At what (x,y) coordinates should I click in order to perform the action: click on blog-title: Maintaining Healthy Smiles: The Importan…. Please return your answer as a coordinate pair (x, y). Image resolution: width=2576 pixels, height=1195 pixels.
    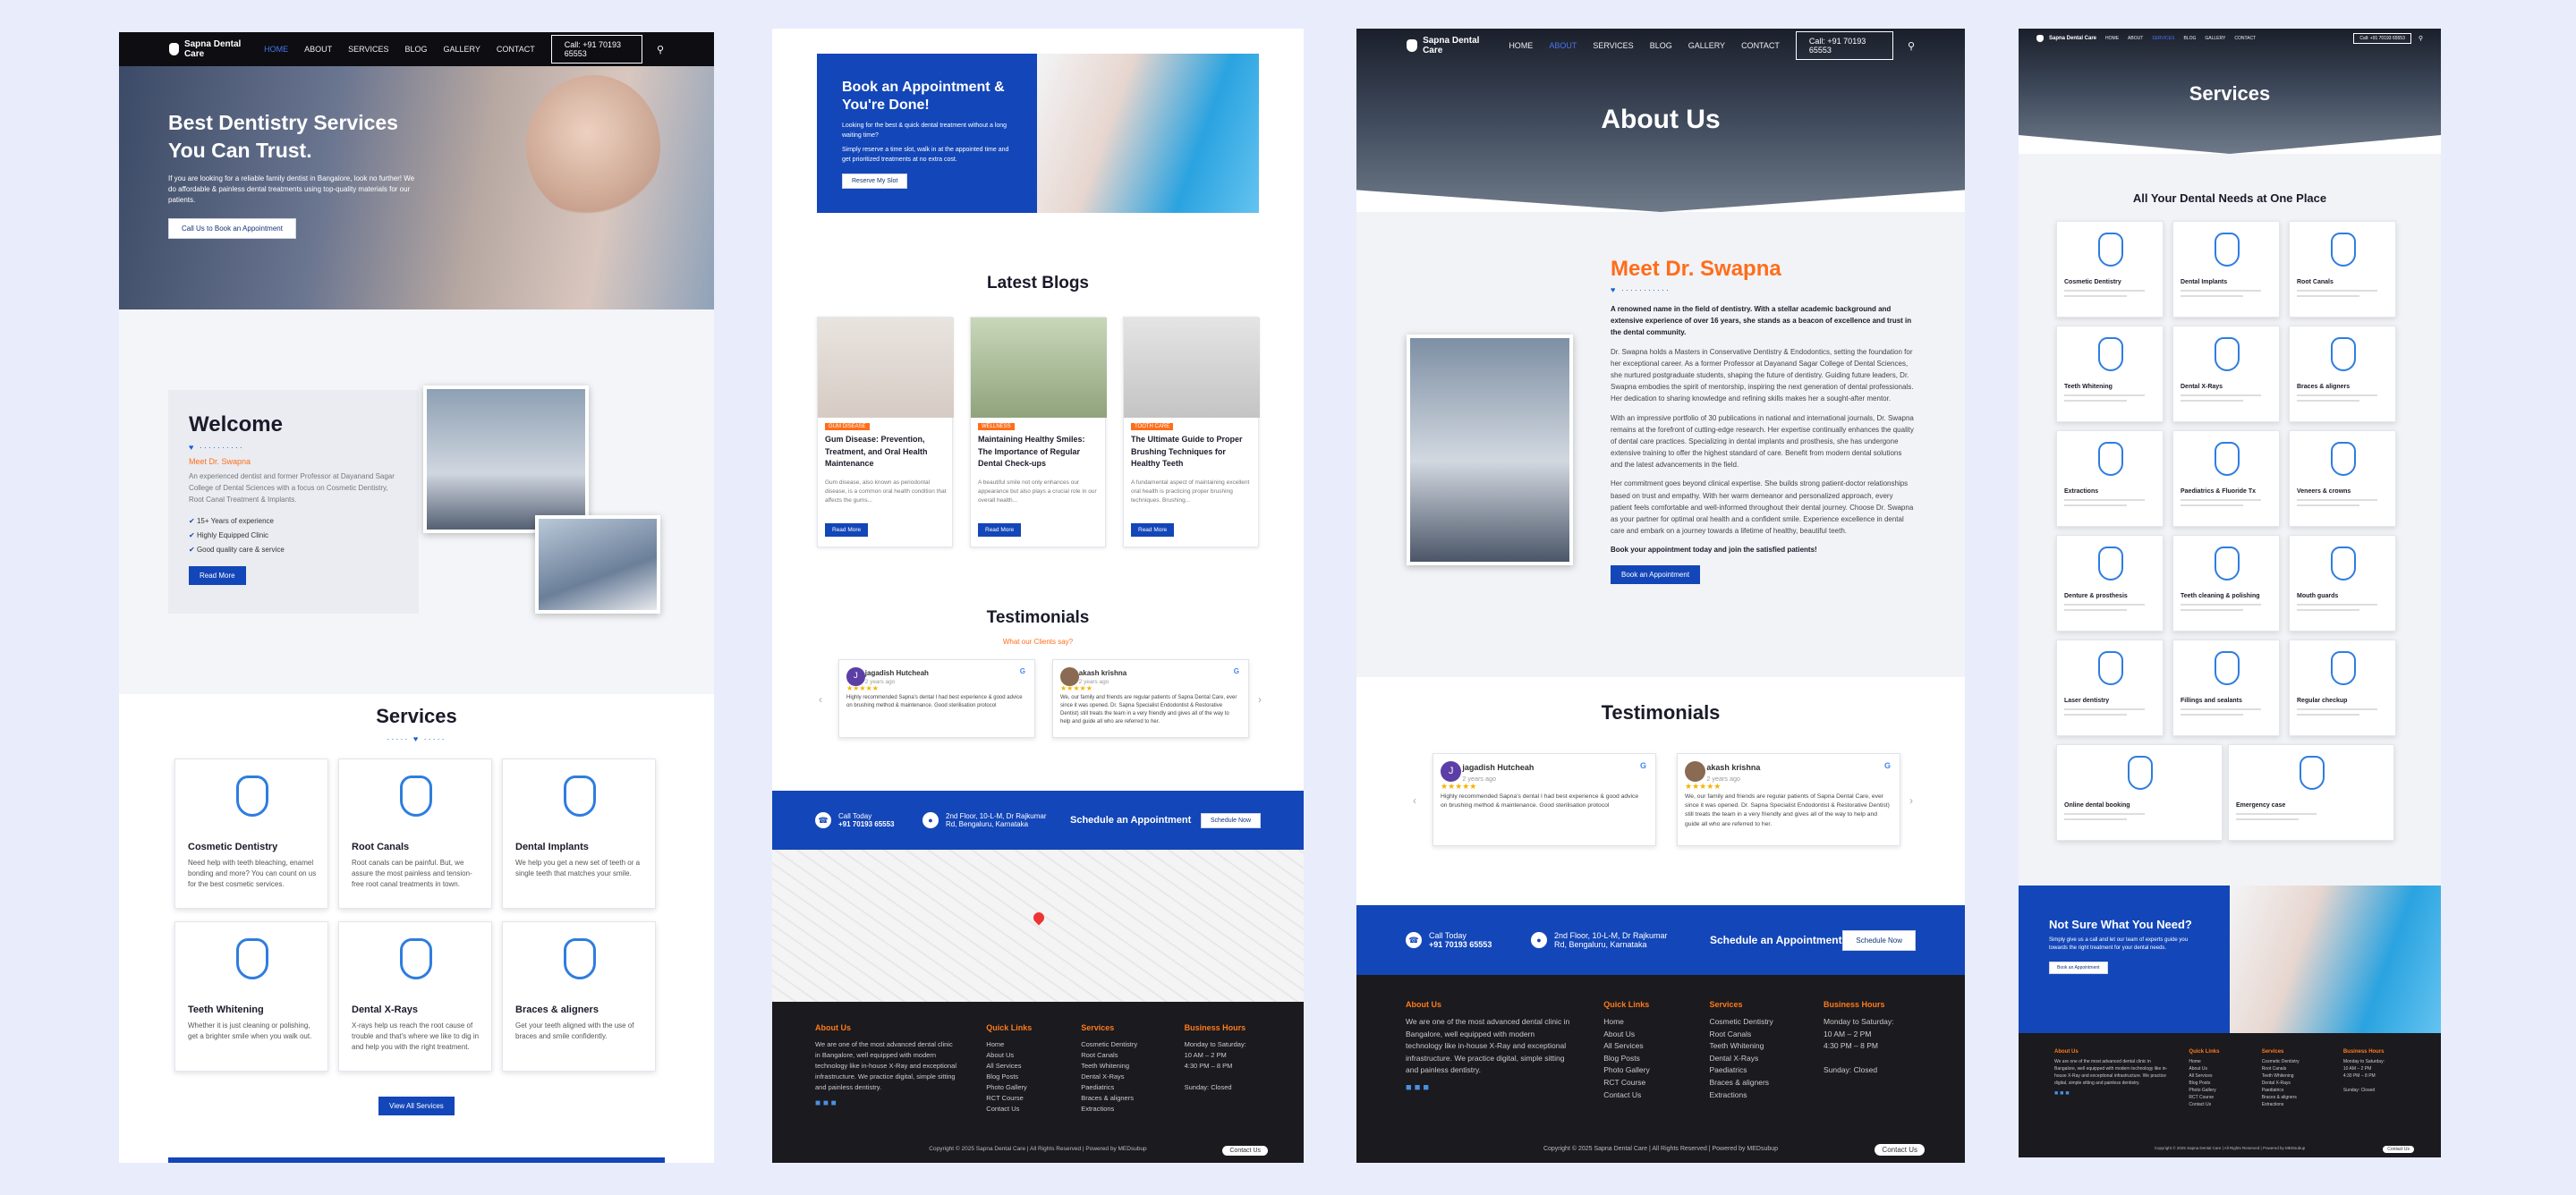
    Looking at the image, I should click on (1039, 452).